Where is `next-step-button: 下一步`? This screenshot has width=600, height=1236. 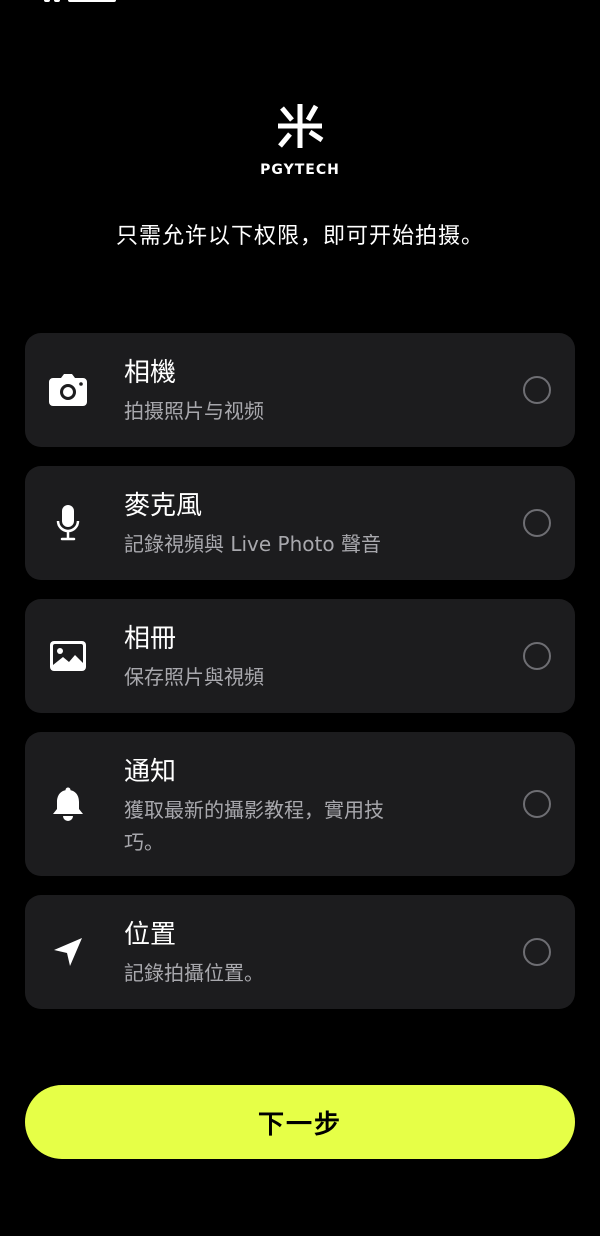
next-step-button: 下一步 is located at coordinates (300, 1122).